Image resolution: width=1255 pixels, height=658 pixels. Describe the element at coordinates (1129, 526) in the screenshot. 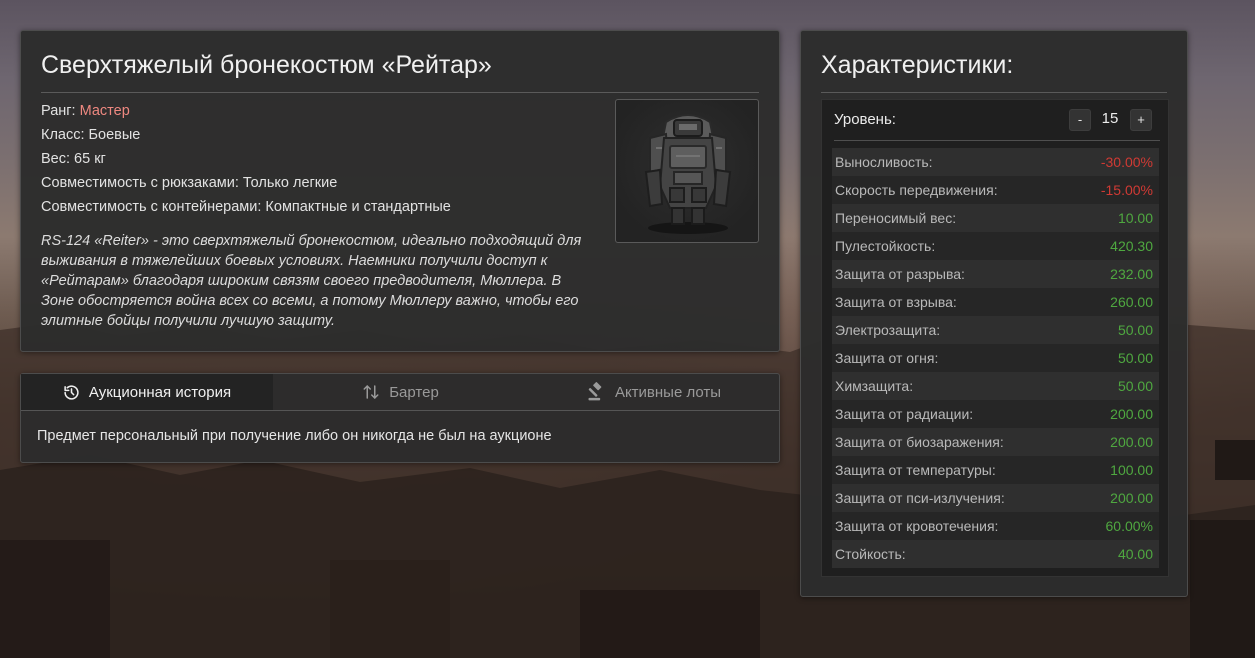

I see `stat-value: 60.00%` at that location.